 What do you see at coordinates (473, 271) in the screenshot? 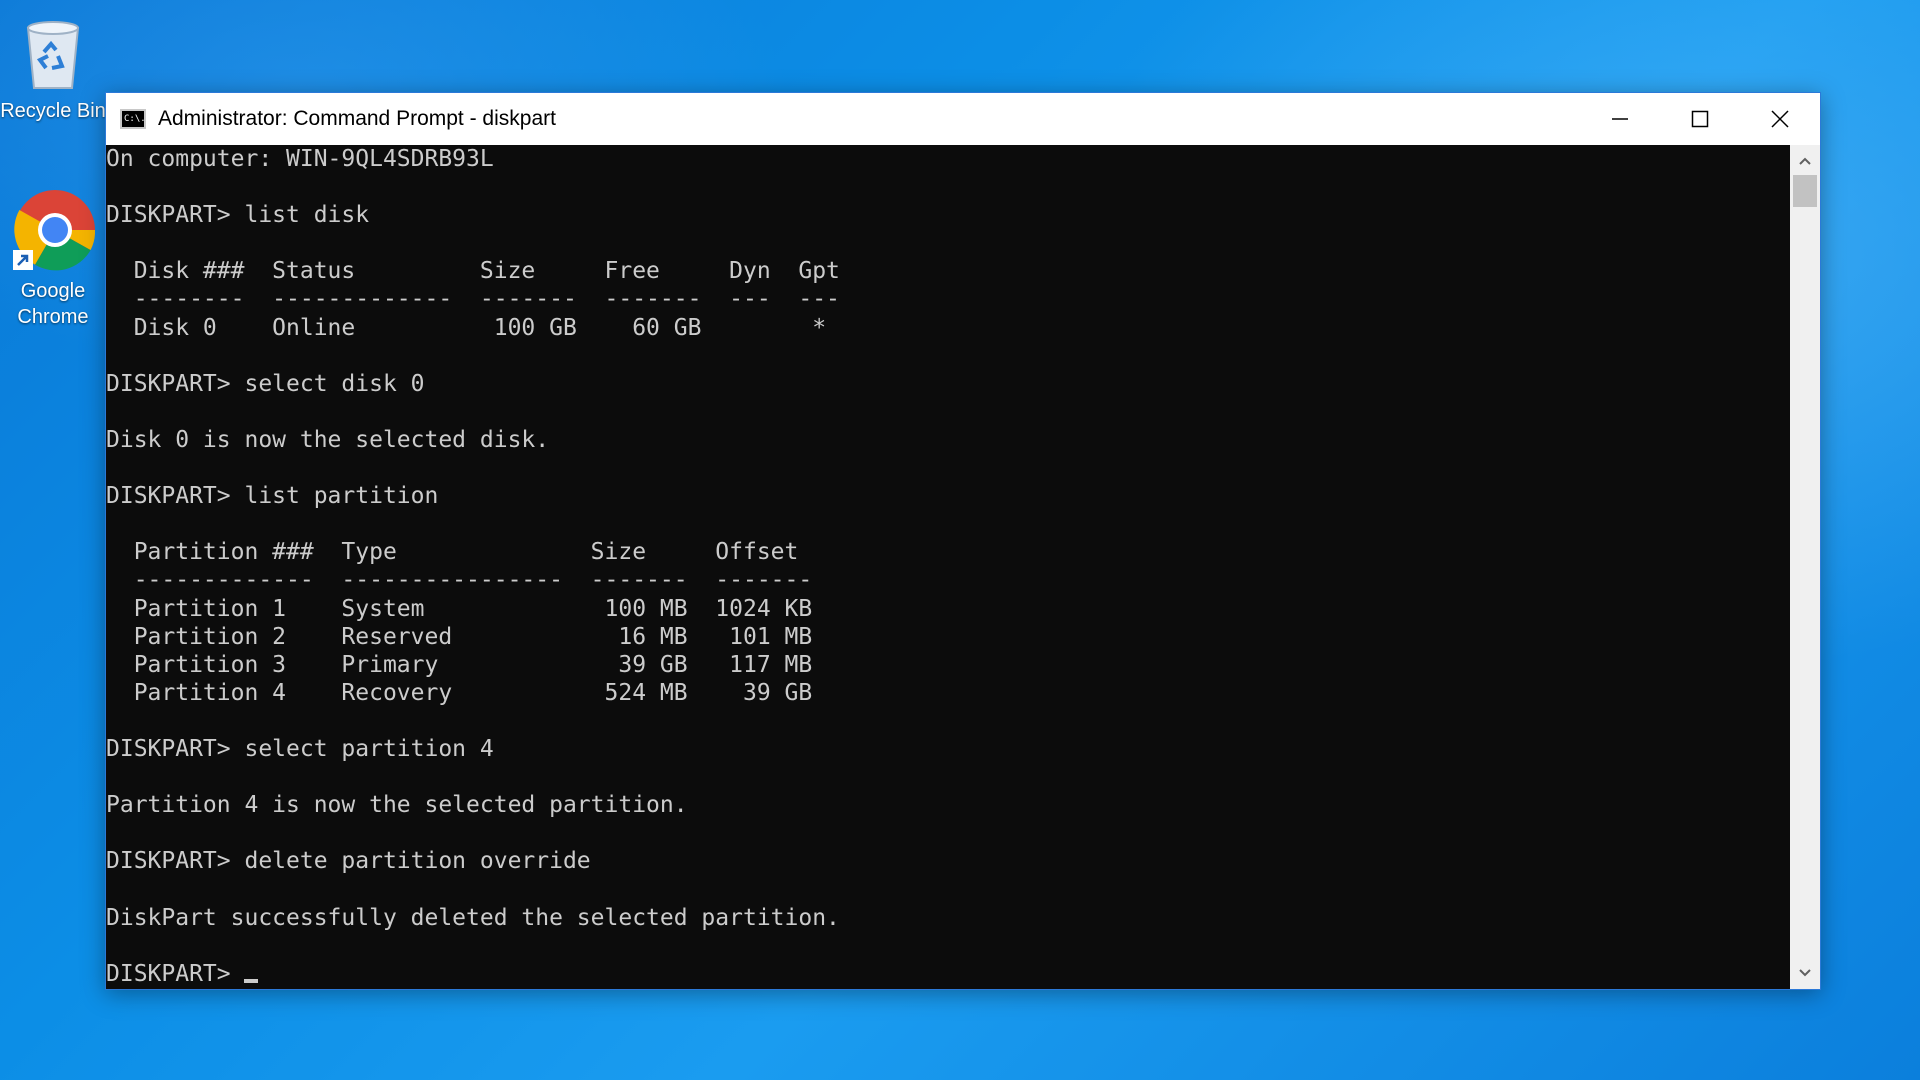
I see `console-line: Disk ### Status Size Free Dyn Gpt` at bounding box center [473, 271].